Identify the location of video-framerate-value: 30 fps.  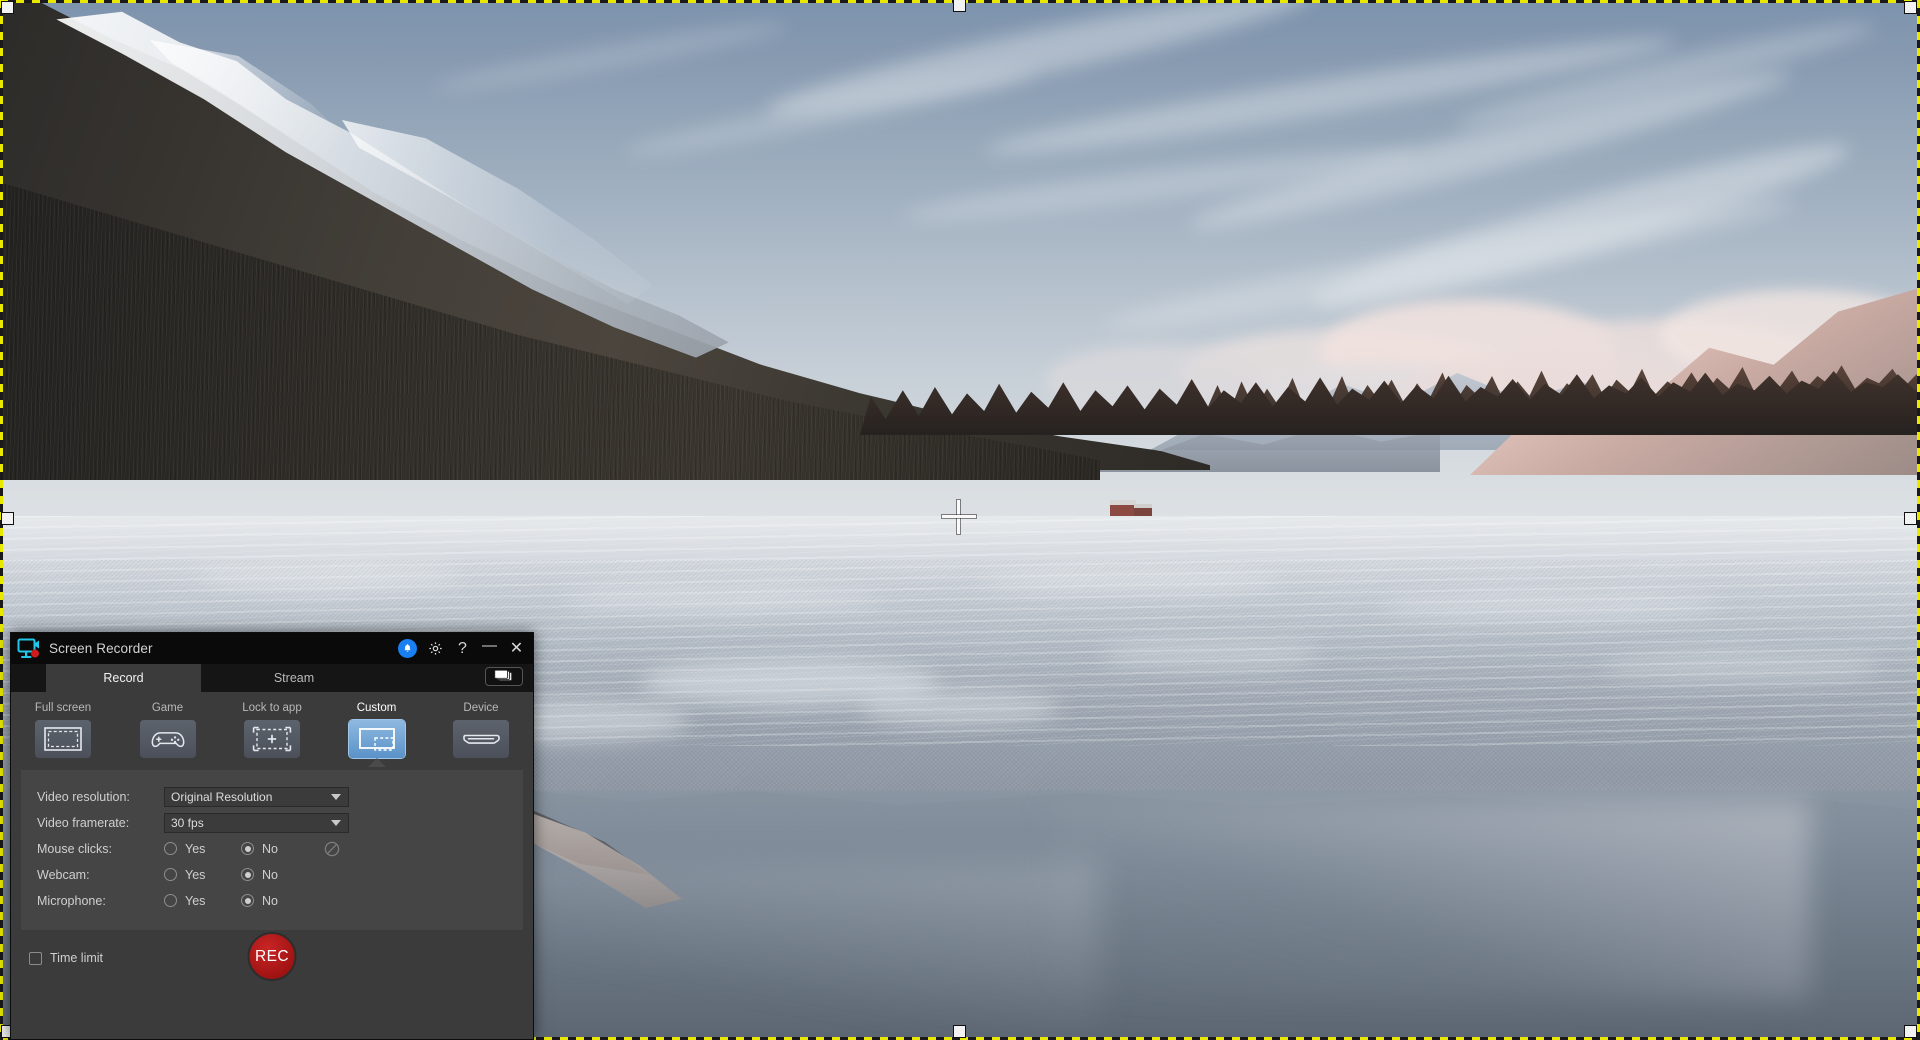
(187, 822).